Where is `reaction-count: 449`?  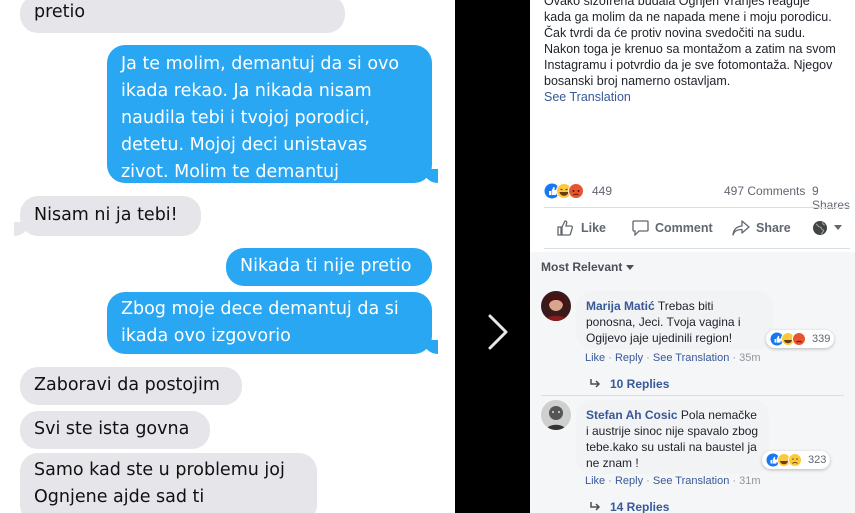
reaction-count: 449 is located at coordinates (602, 191).